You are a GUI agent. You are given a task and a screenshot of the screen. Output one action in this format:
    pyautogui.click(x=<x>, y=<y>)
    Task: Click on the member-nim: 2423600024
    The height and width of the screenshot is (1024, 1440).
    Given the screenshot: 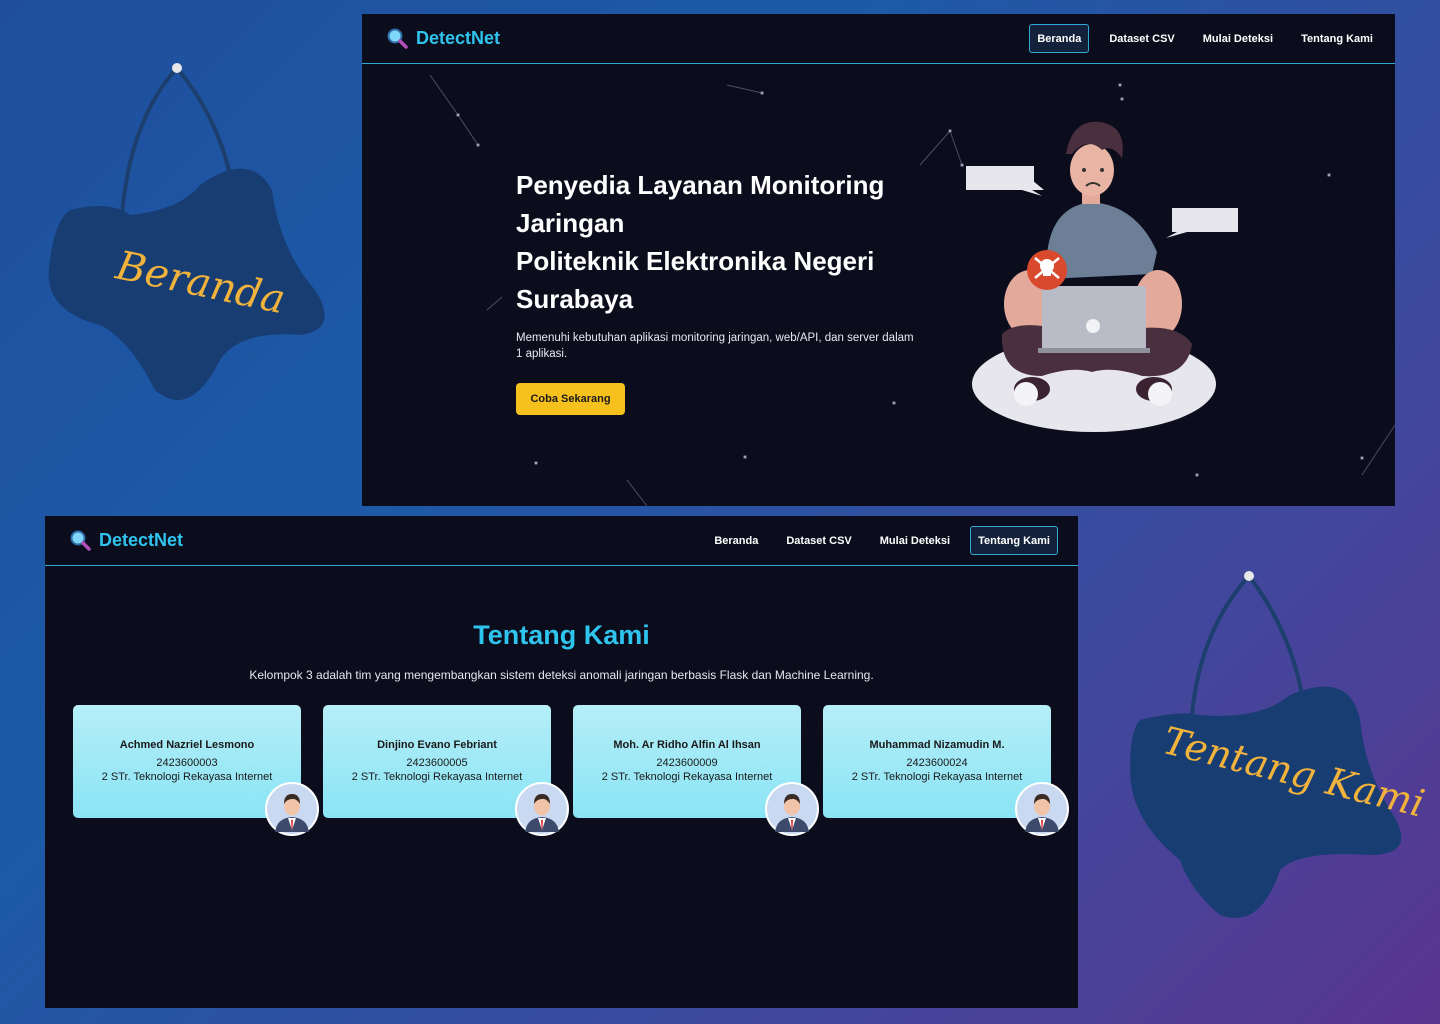 What is the action you would take?
    pyautogui.click(x=937, y=763)
    